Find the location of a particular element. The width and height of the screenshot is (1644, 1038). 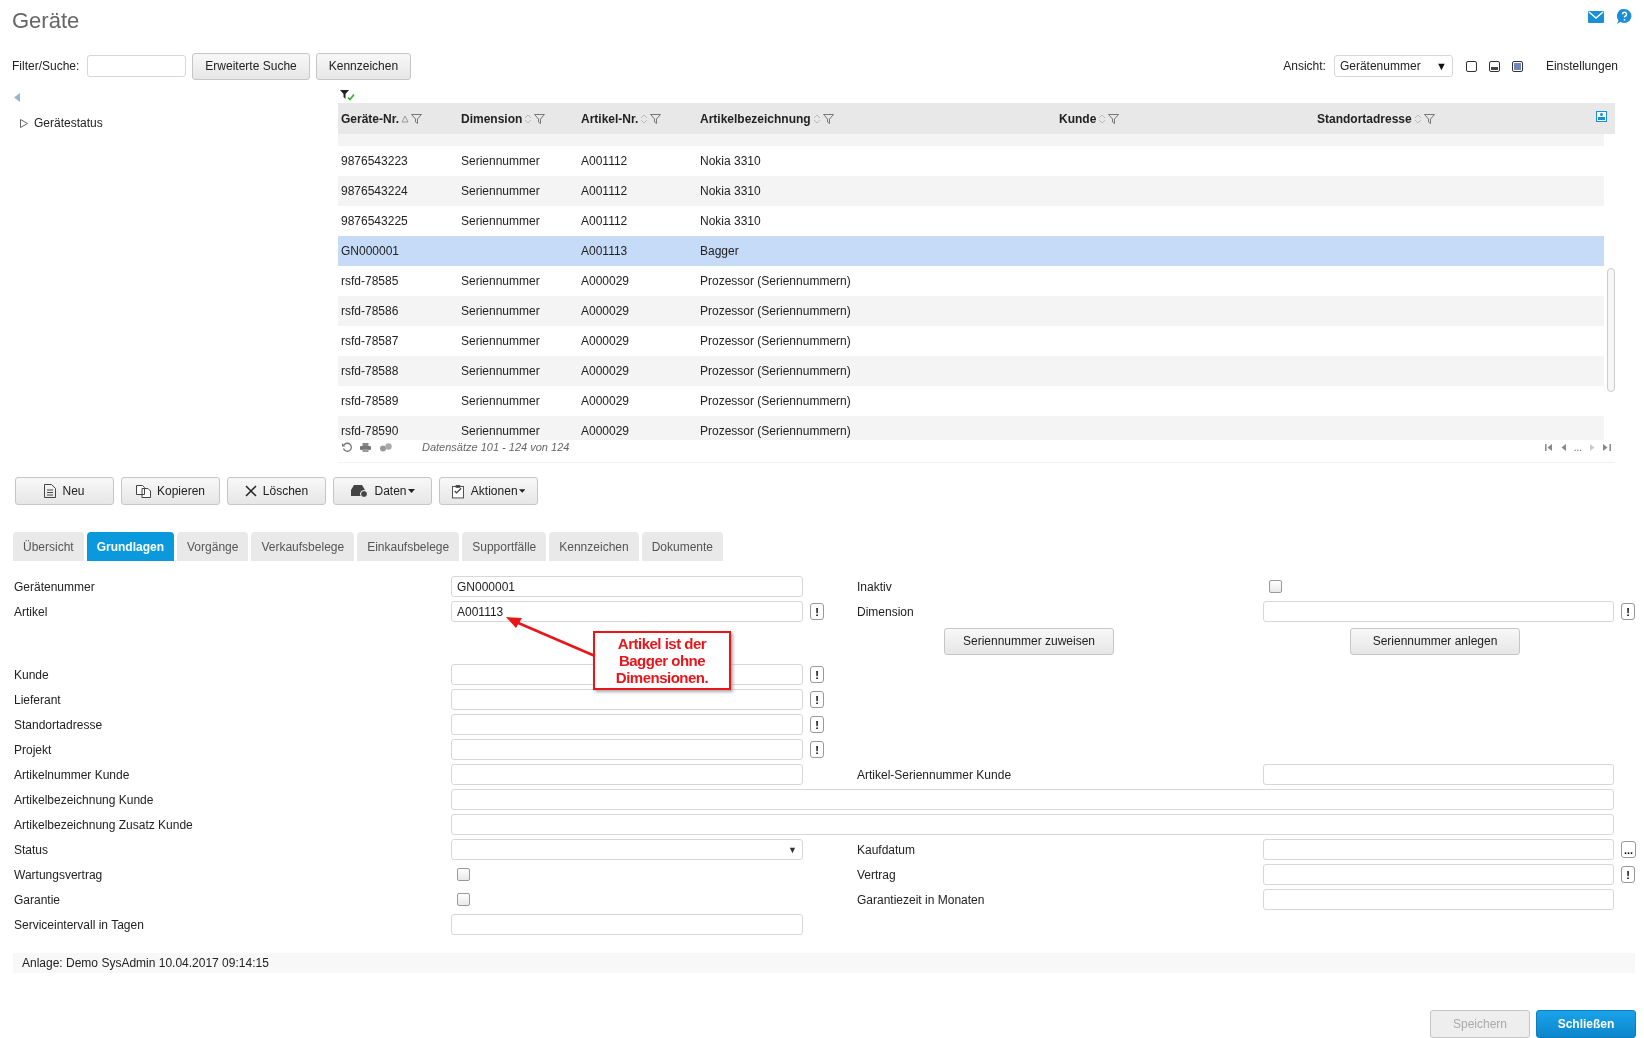

page-title: Geräte is located at coordinates (46, 21).